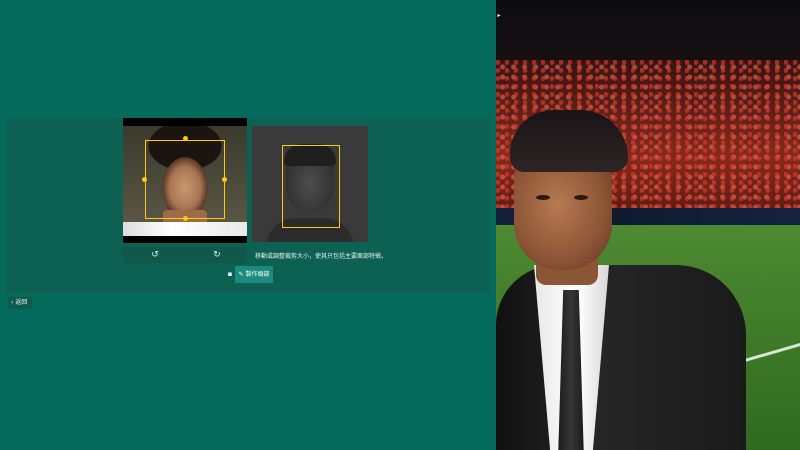 This screenshot has height=450, width=800. Describe the element at coordinates (581, 197) in the screenshot. I see `manager-eye-right` at that location.